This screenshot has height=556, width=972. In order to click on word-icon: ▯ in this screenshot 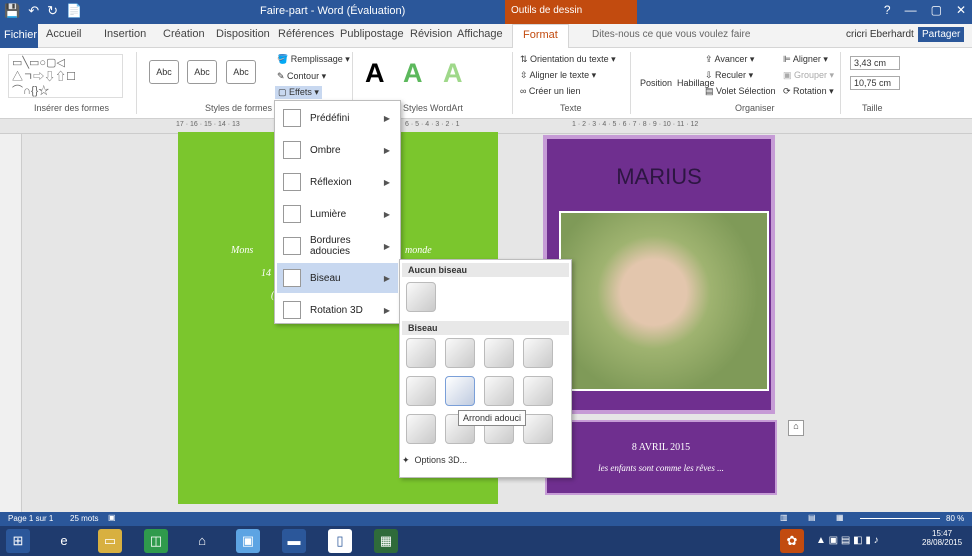, I will do `click(340, 541)`.